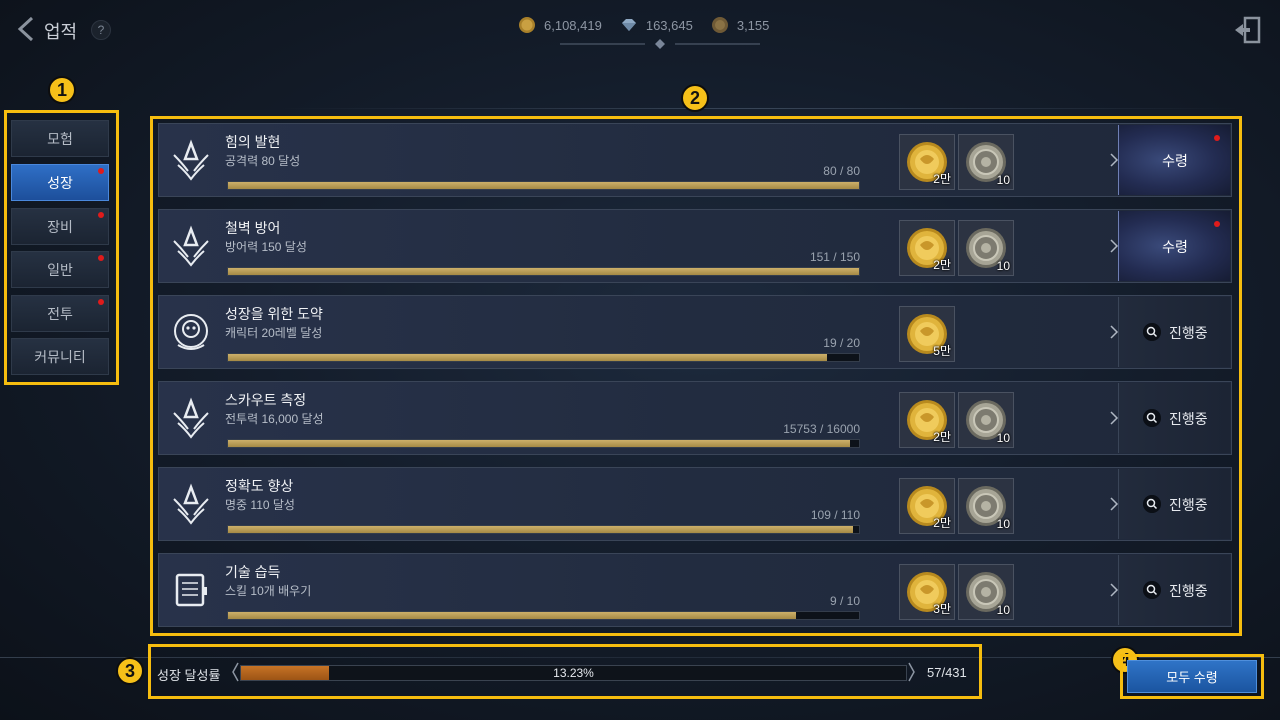  I want to click on reward-quantity: 5만, so click(942, 351).